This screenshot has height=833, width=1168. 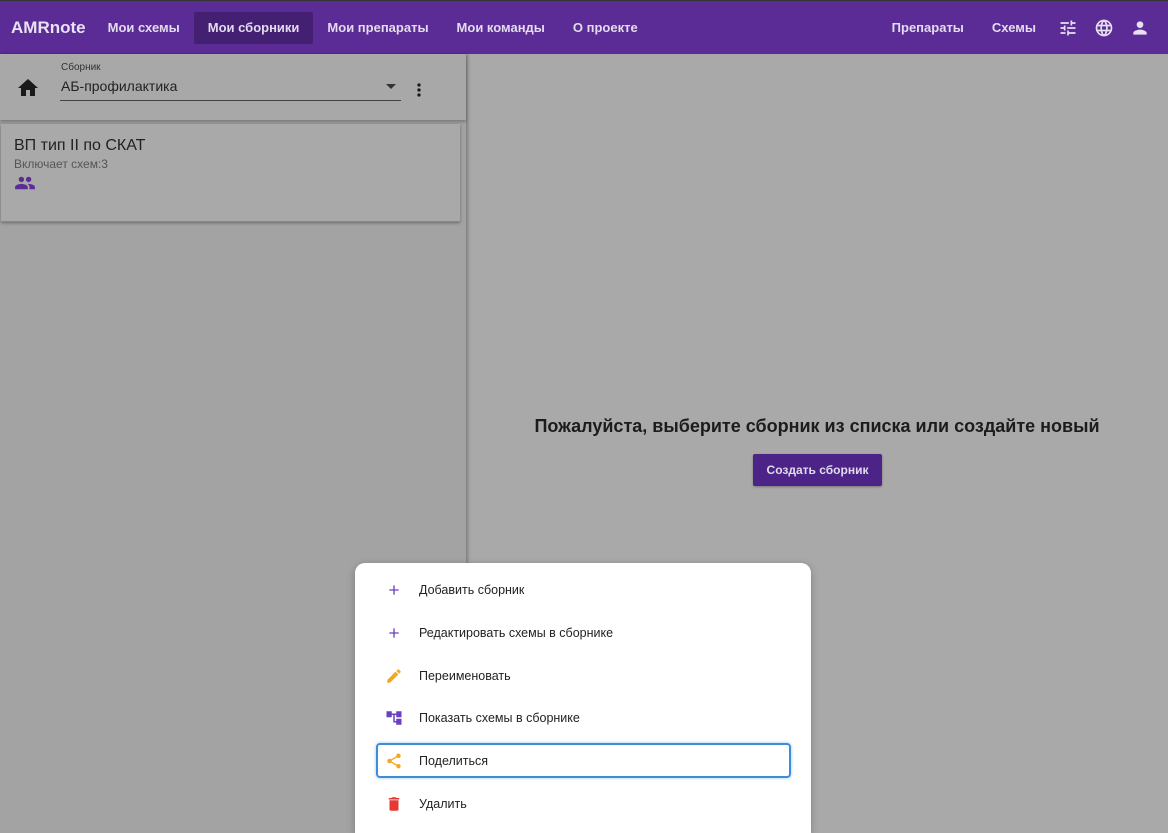 What do you see at coordinates (233, 87) in the screenshot?
I see `collection-selector-row: Сборник АБ-профилактика` at bounding box center [233, 87].